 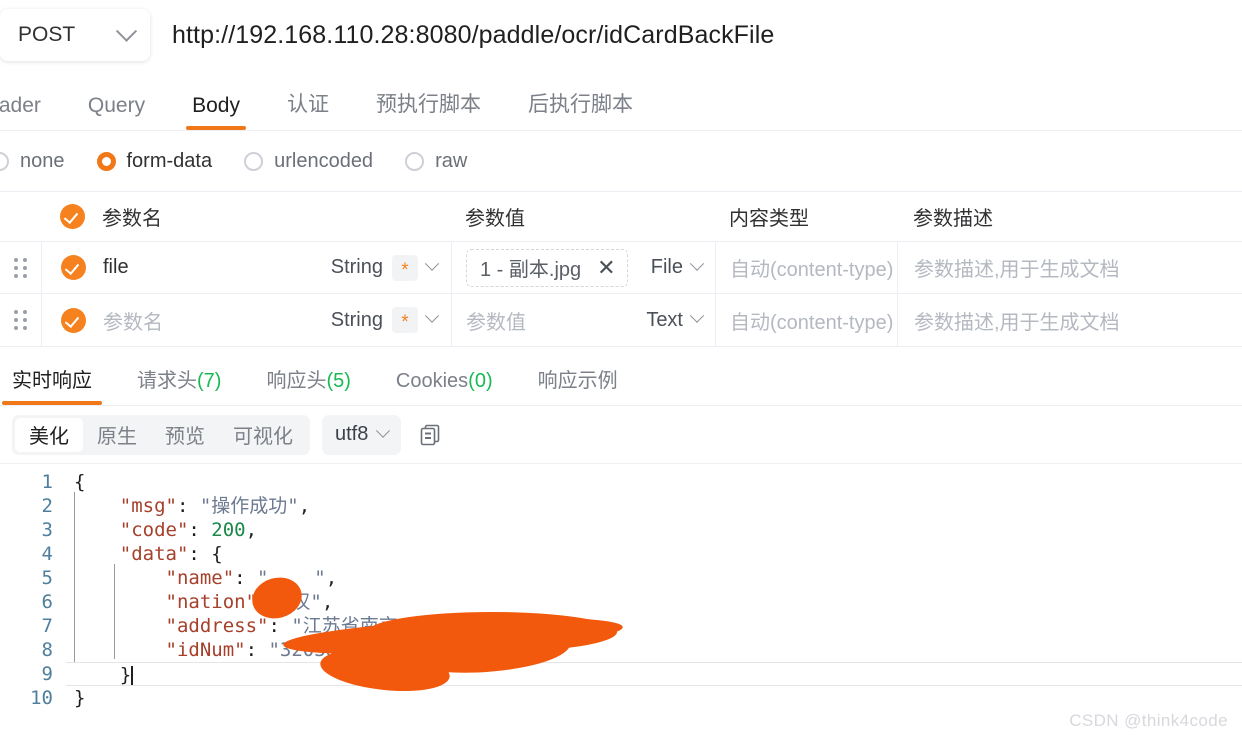 I want to click on tab-auth: 认证, so click(x=308, y=109).